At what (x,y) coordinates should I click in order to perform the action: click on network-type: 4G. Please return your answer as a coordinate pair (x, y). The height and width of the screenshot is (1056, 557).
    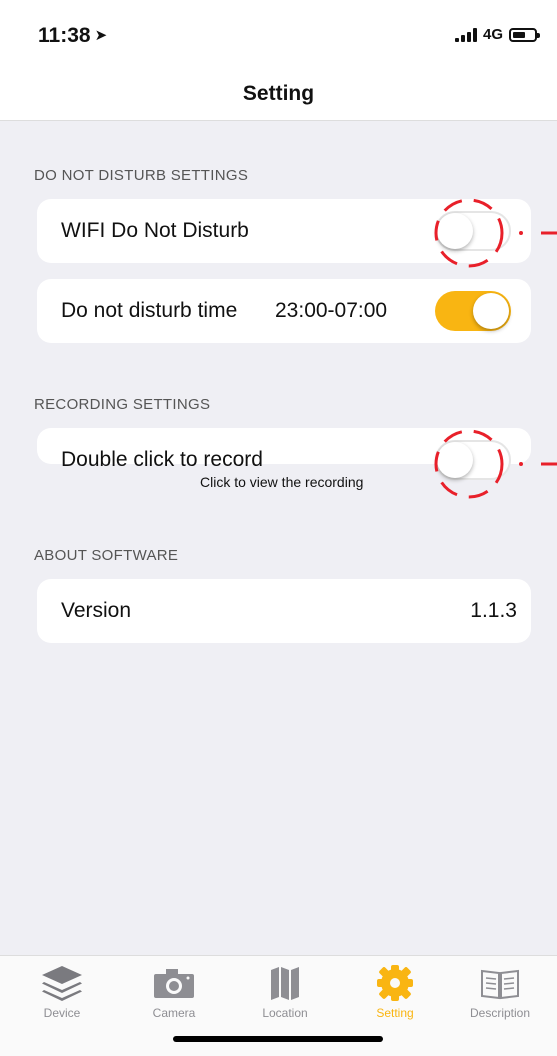
    Looking at the image, I should click on (492, 34).